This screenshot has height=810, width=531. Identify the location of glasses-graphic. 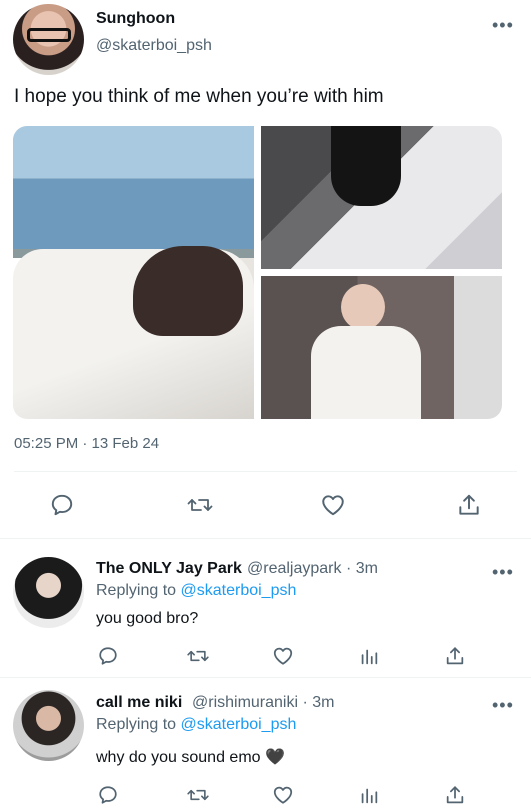
(49, 35).